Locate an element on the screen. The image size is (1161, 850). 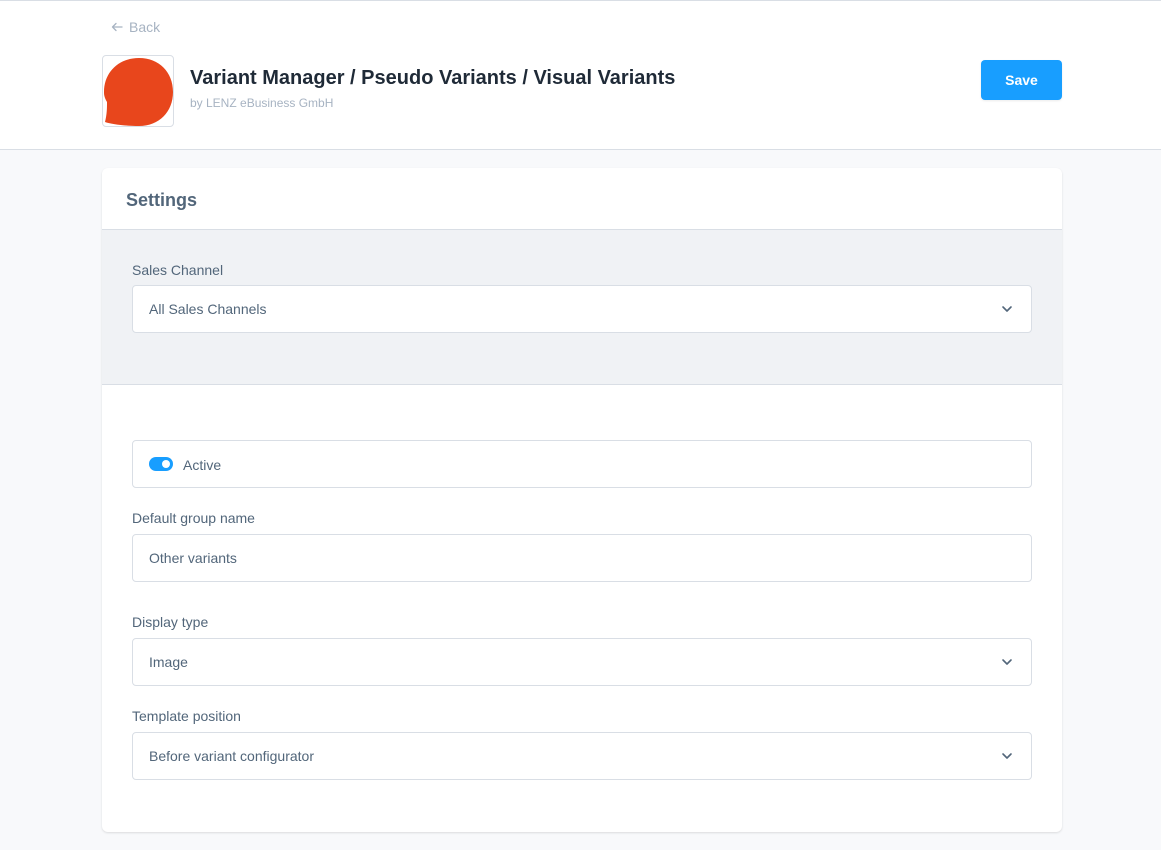
display-type-label: Display type is located at coordinates (170, 622).